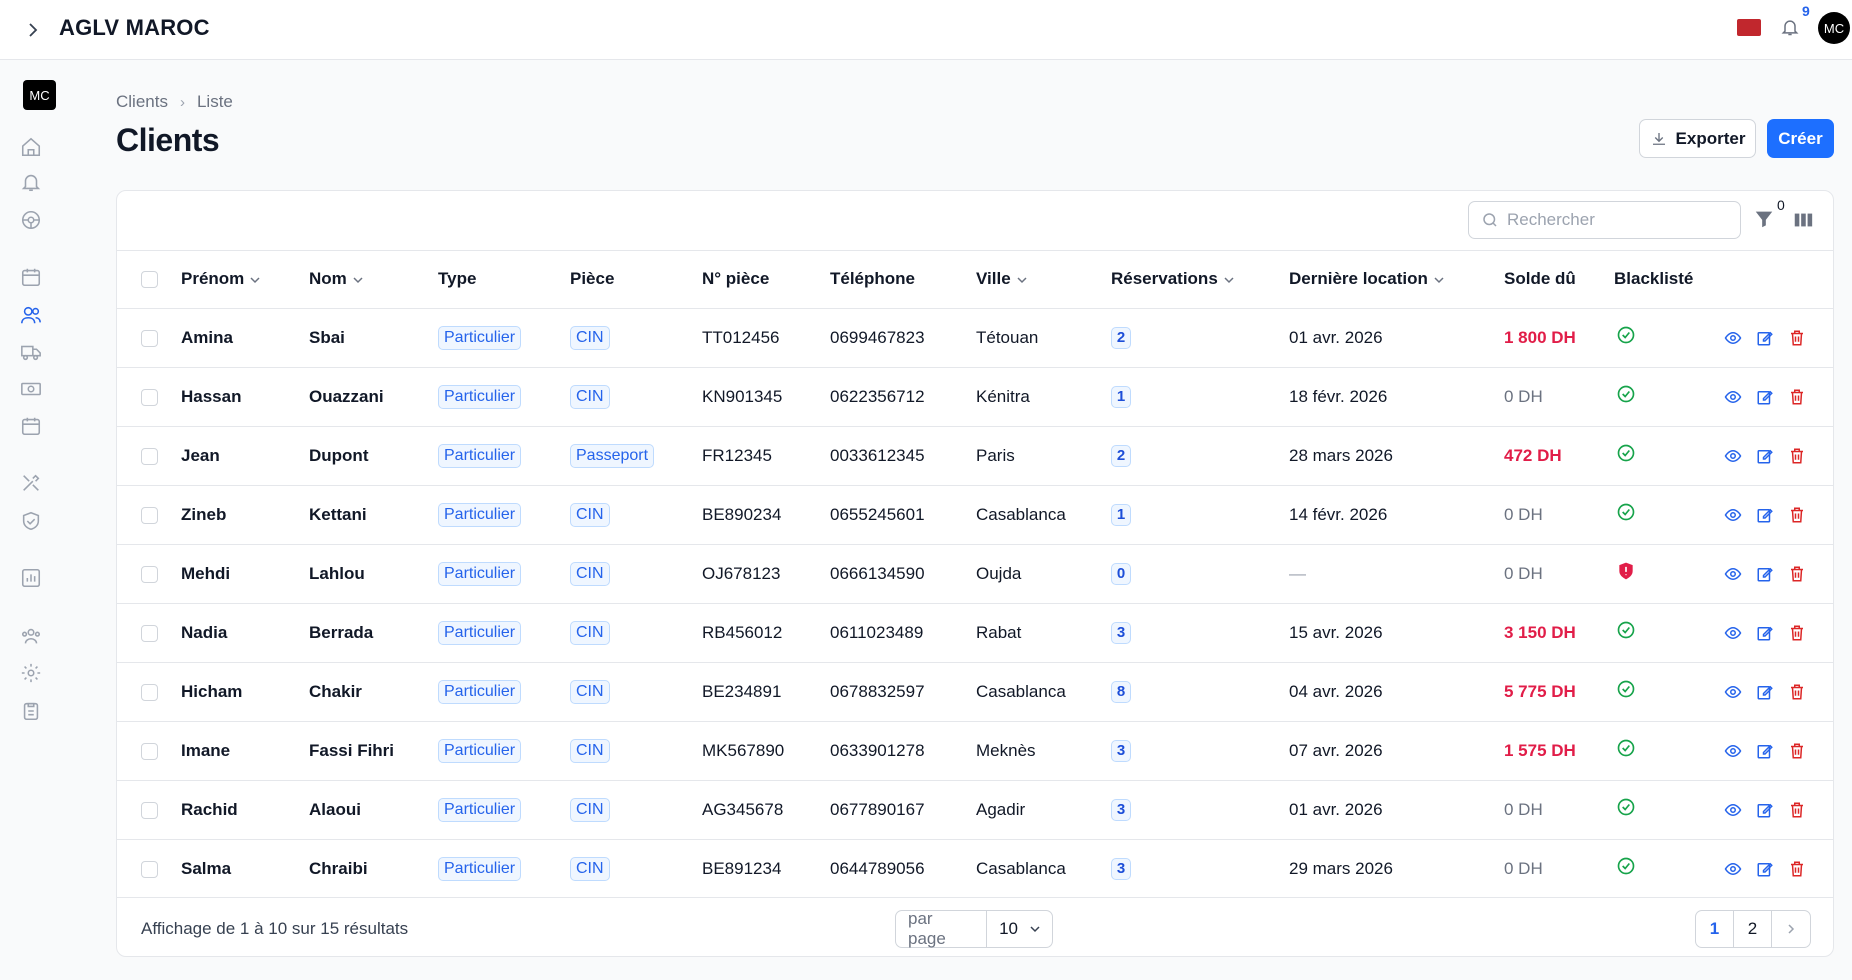 This screenshot has width=1852, height=980. What do you see at coordinates (39, 95) in the screenshot?
I see `sidebar-logo: MC` at bounding box center [39, 95].